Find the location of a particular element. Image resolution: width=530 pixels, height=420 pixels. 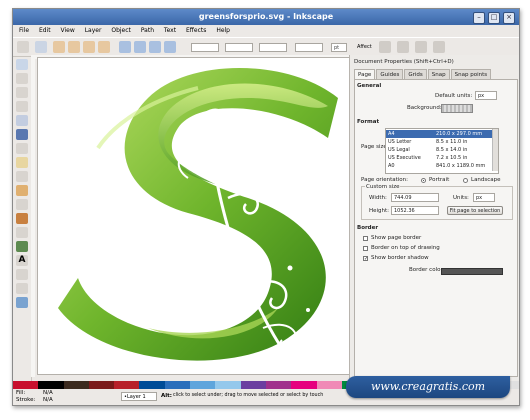

toolbox: A is located at coordinates (22, 218).